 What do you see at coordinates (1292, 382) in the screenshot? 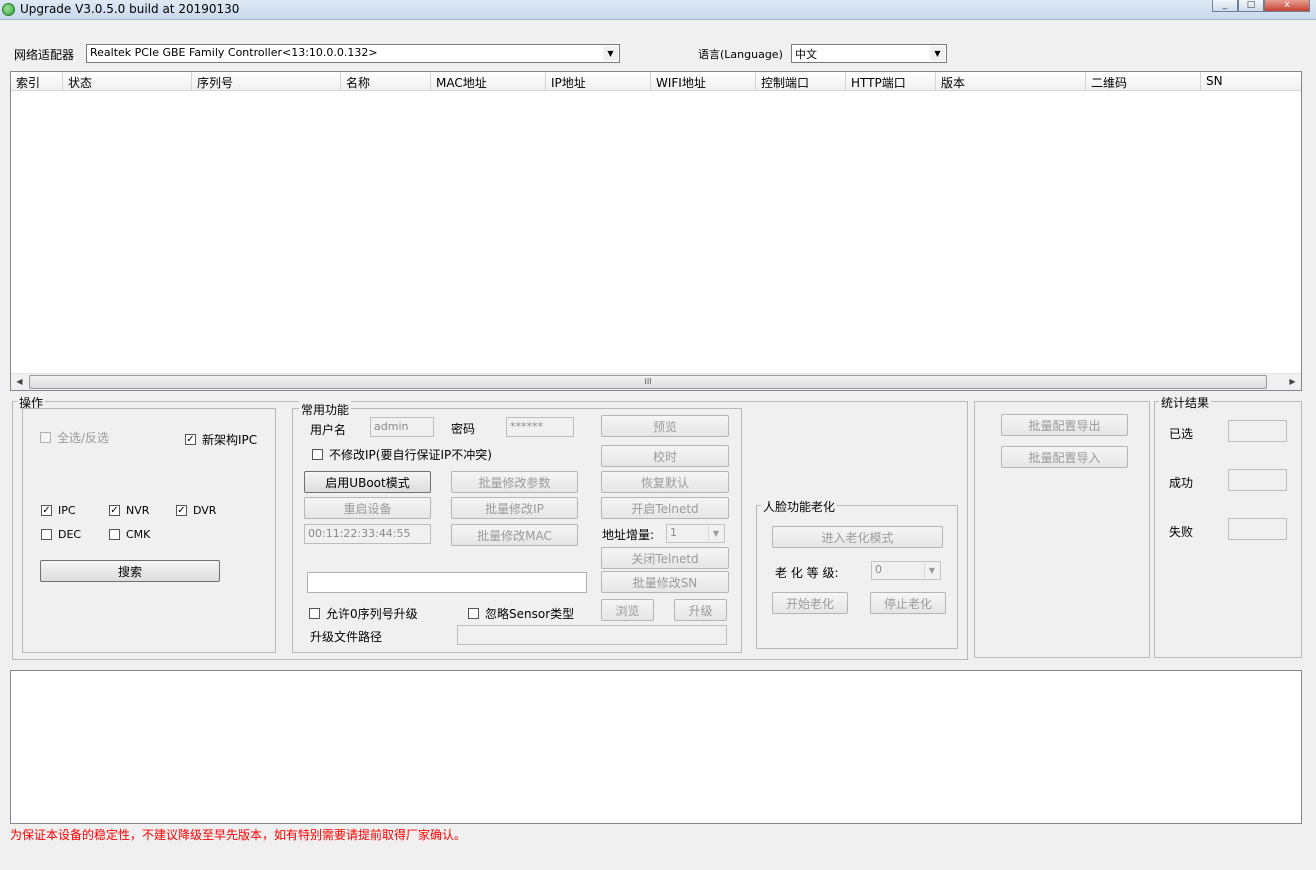
I see `scroll-right-icon: ▶` at bounding box center [1292, 382].